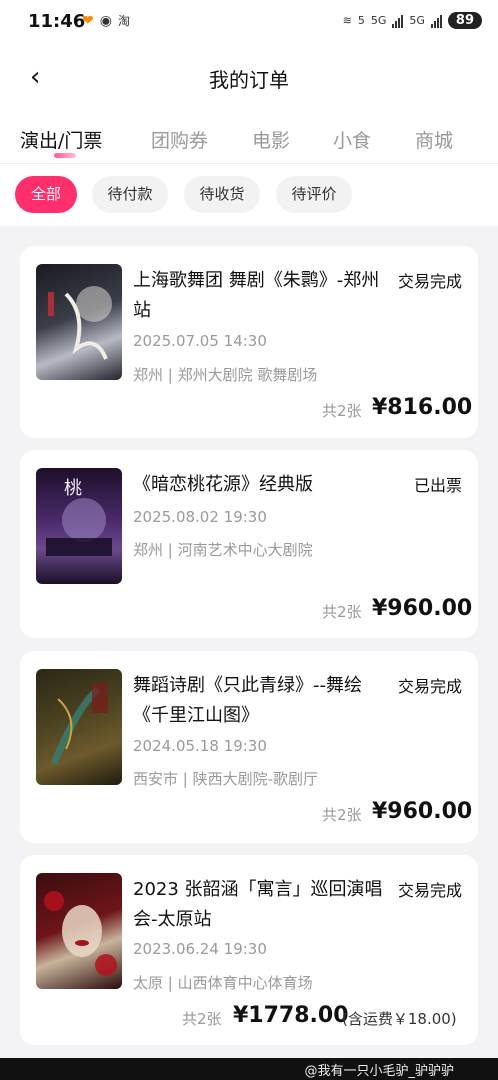 The image size is (498, 1080). I want to click on page-header: ‹ 我的订单, so click(249, 77).